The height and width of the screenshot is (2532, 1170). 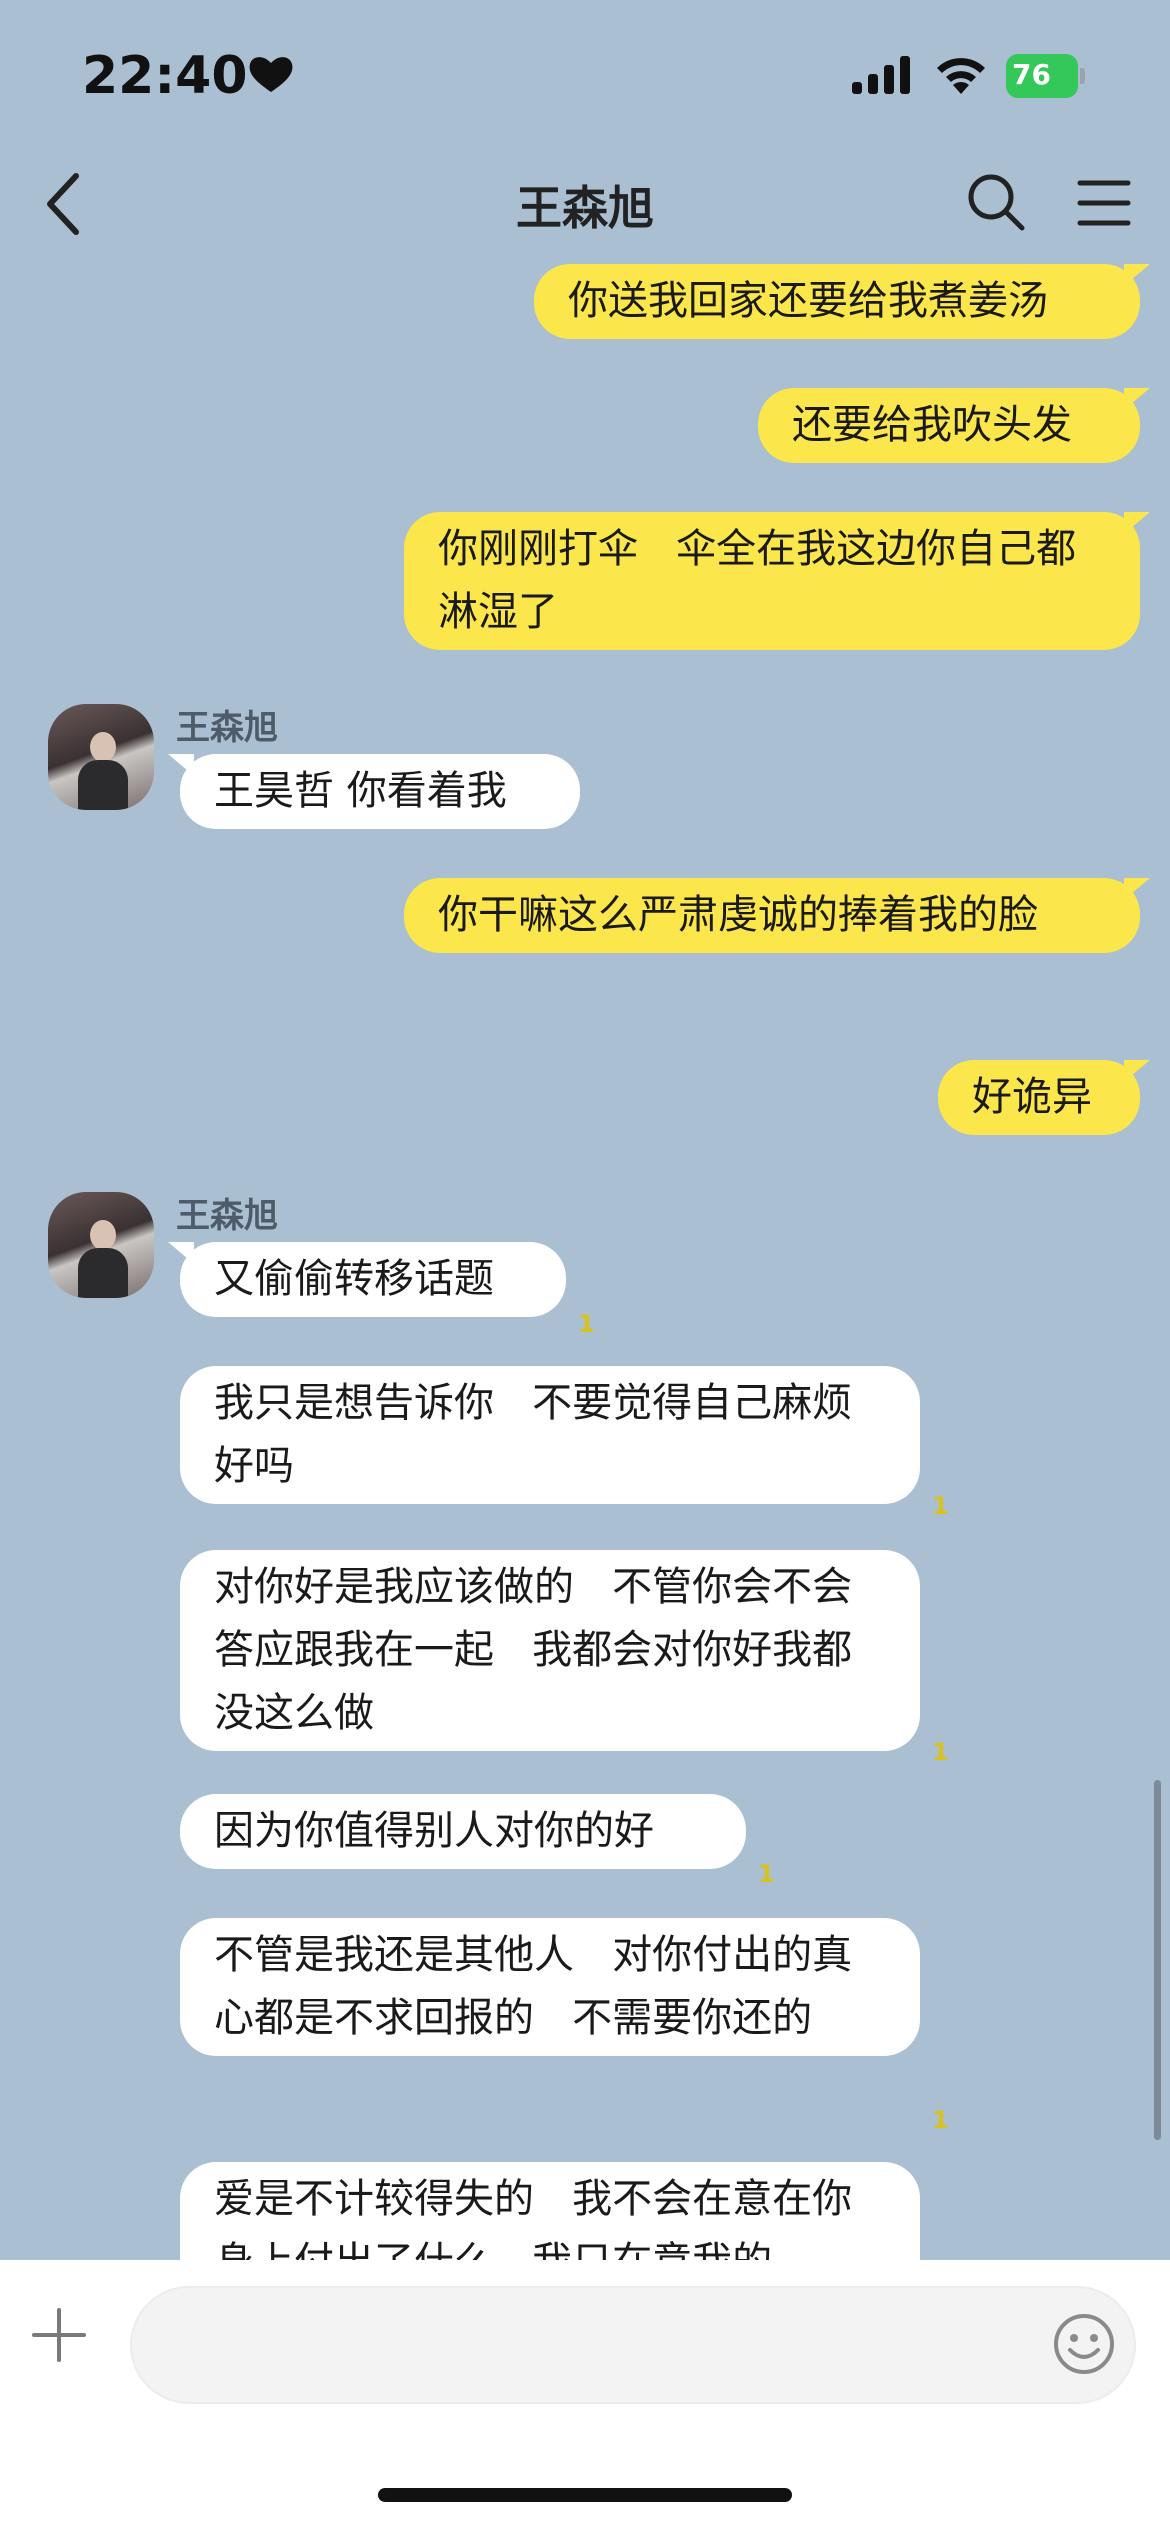 I want to click on message-bubble-incoming: 因为你值得别人对你的好, so click(x=463, y=1831).